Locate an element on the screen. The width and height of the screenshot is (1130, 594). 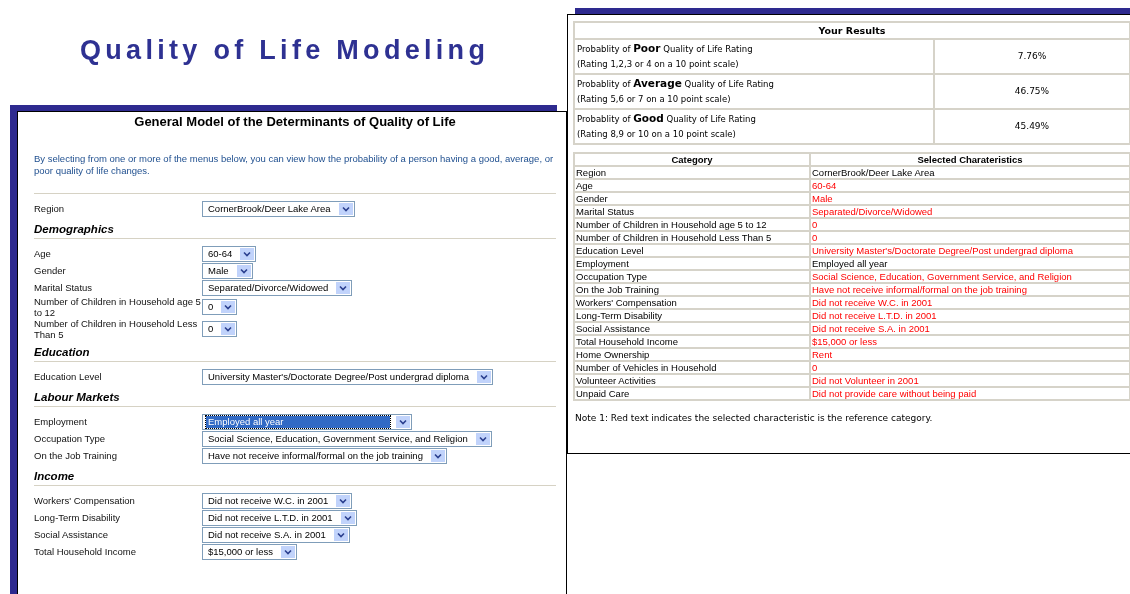
field-label: Region is located at coordinates (50, 208).